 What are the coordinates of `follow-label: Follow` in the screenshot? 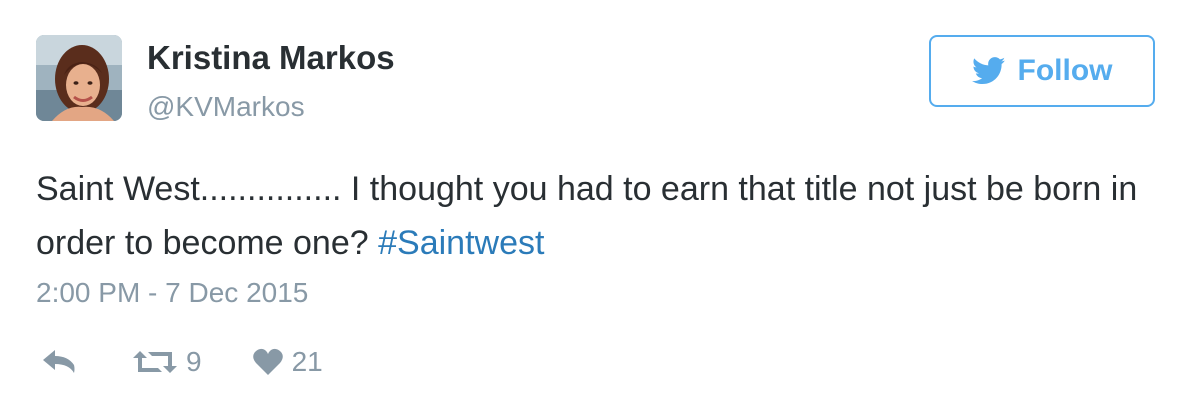 It's located at (1065, 70).